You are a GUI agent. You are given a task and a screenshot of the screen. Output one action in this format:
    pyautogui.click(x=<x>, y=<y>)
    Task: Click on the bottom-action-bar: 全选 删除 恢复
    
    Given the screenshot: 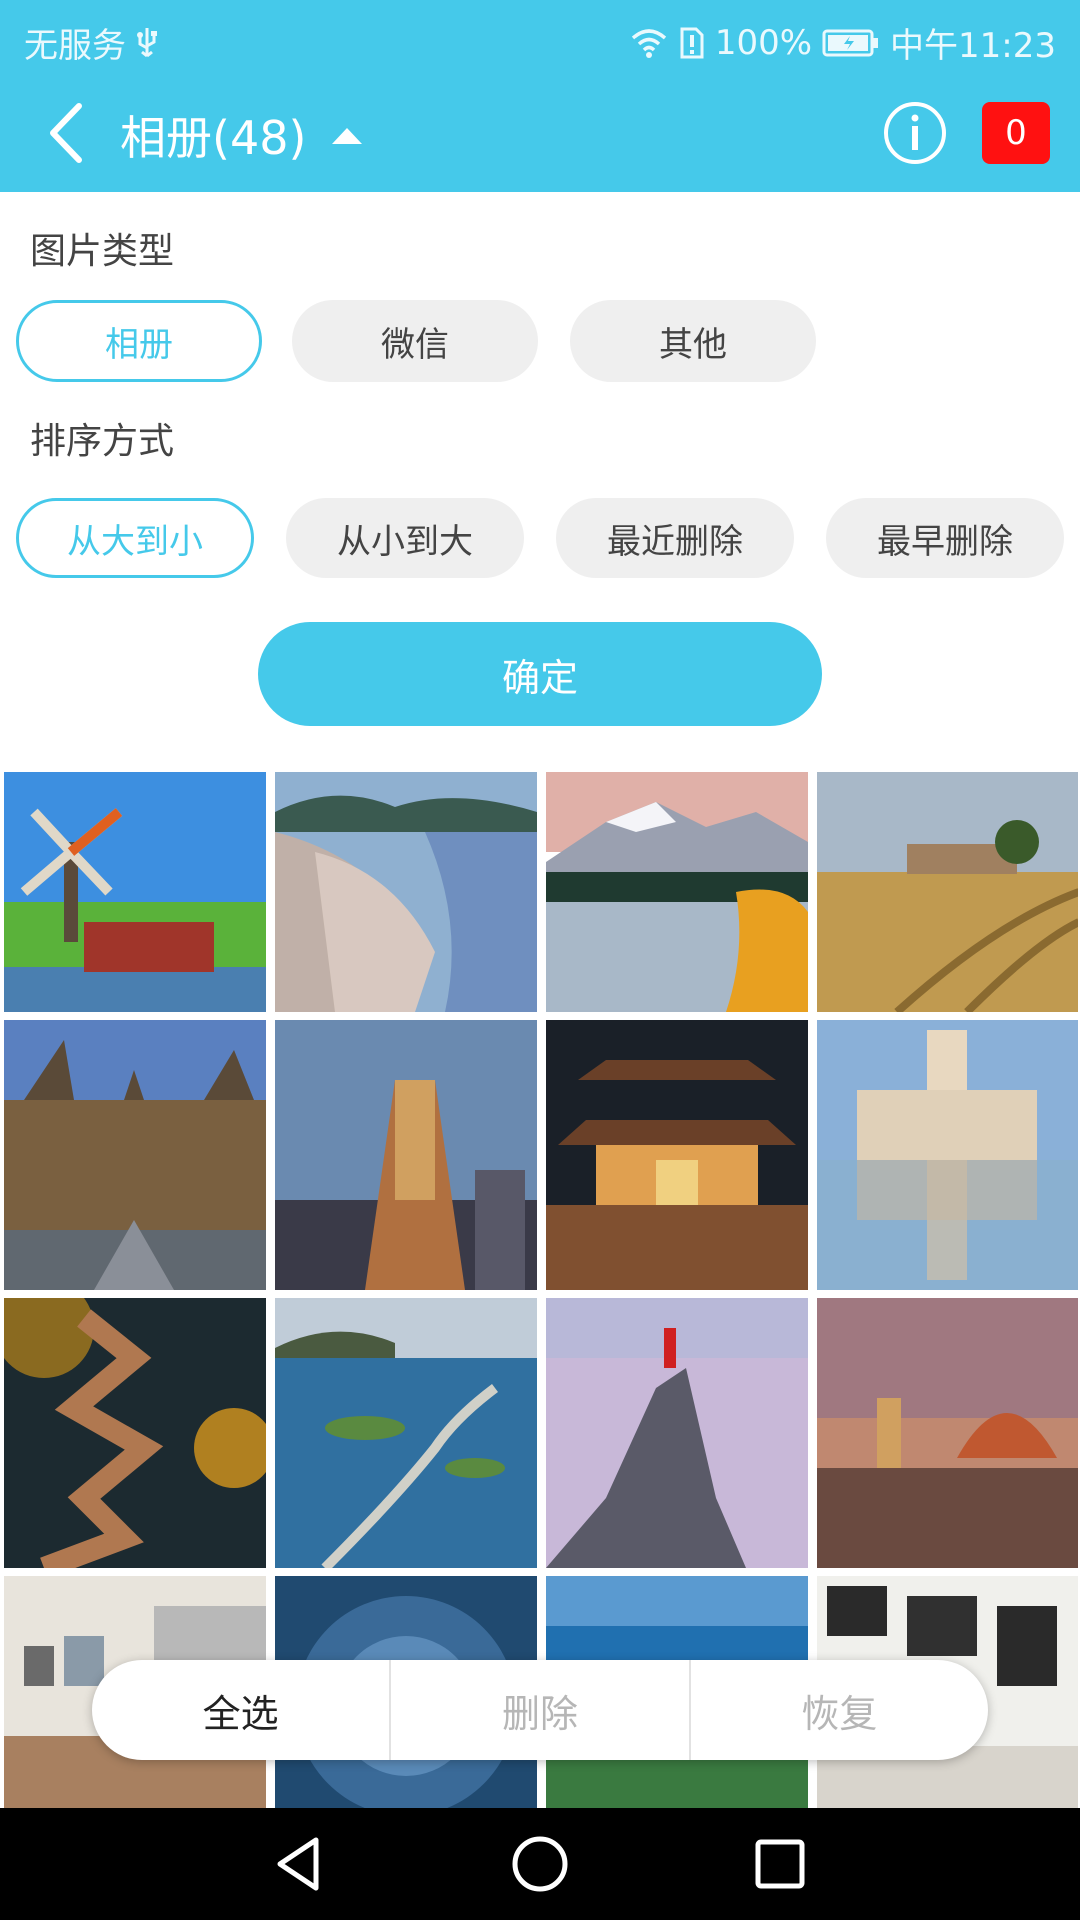 What is the action you would take?
    pyautogui.click(x=540, y=1710)
    